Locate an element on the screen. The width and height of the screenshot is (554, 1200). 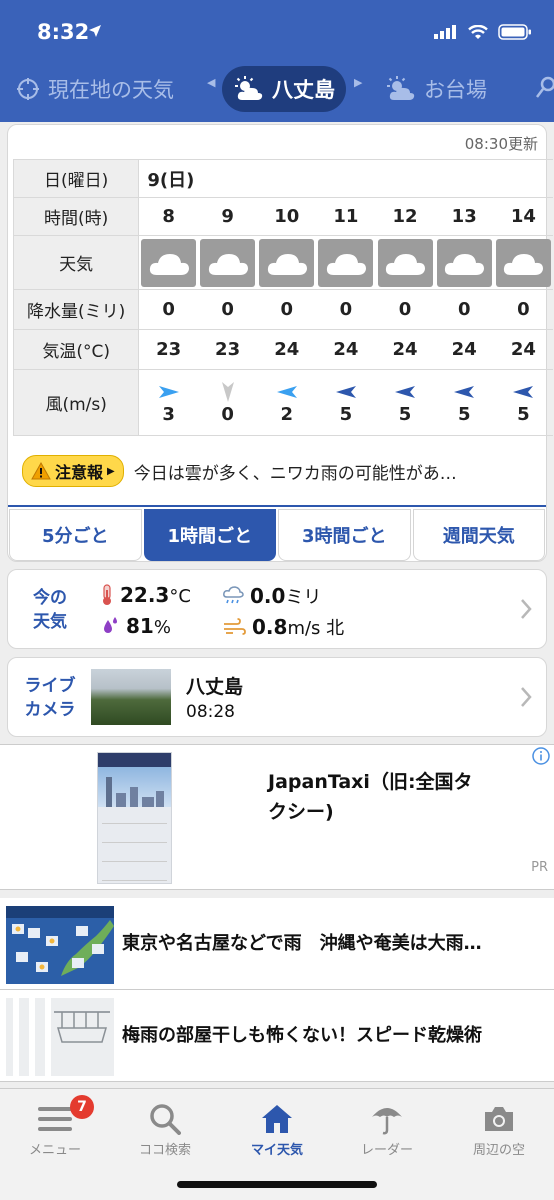
current-temp-unit: °C is located at coordinates (180, 596).